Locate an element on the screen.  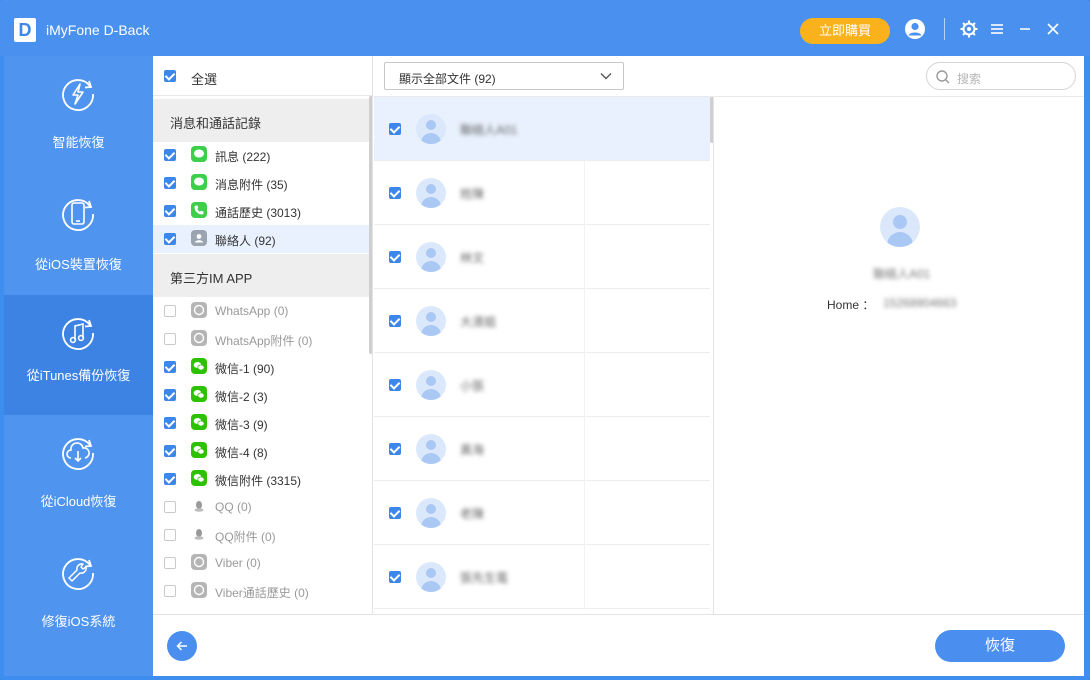
detail-contact-name: 聯絡人A01 is located at coordinates (902, 274).